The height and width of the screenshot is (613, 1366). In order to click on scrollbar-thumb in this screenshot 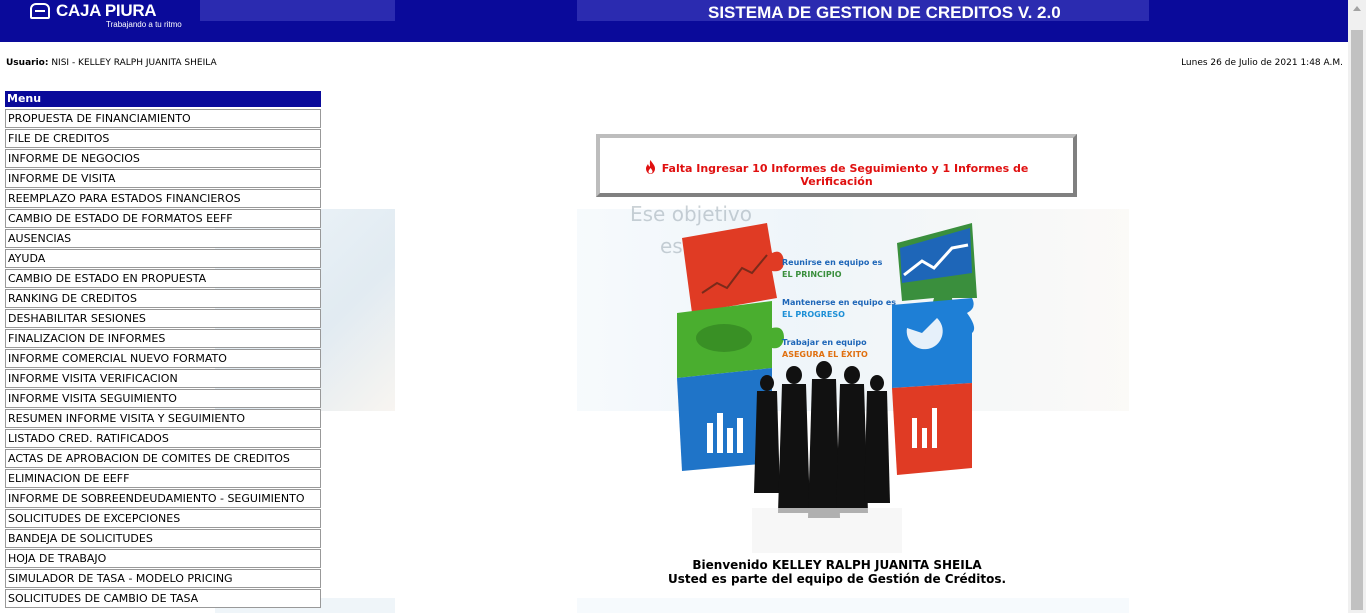, I will do `click(1357, 320)`.